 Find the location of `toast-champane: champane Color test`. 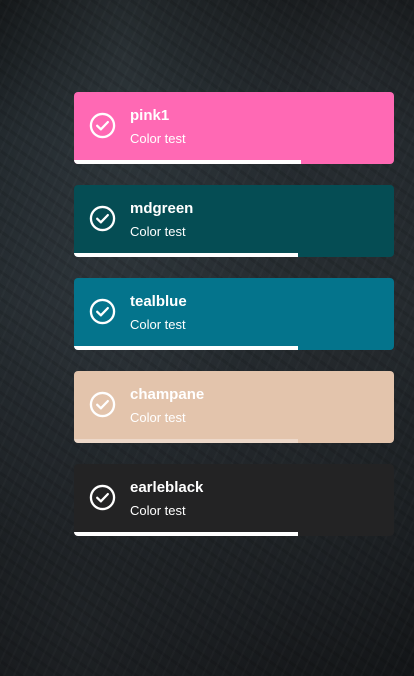

toast-champane: champane Color test is located at coordinates (234, 407).